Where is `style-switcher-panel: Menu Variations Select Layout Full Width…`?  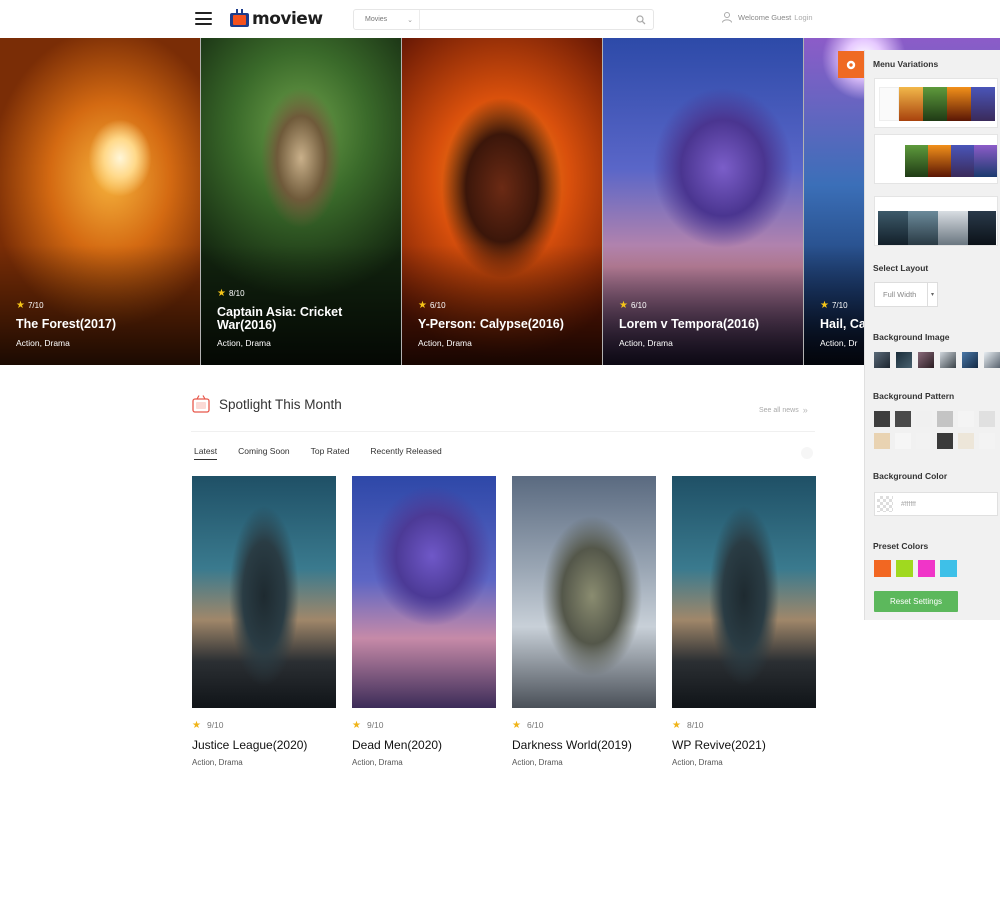 style-switcher-panel: Menu Variations Select Layout Full Width… is located at coordinates (932, 335).